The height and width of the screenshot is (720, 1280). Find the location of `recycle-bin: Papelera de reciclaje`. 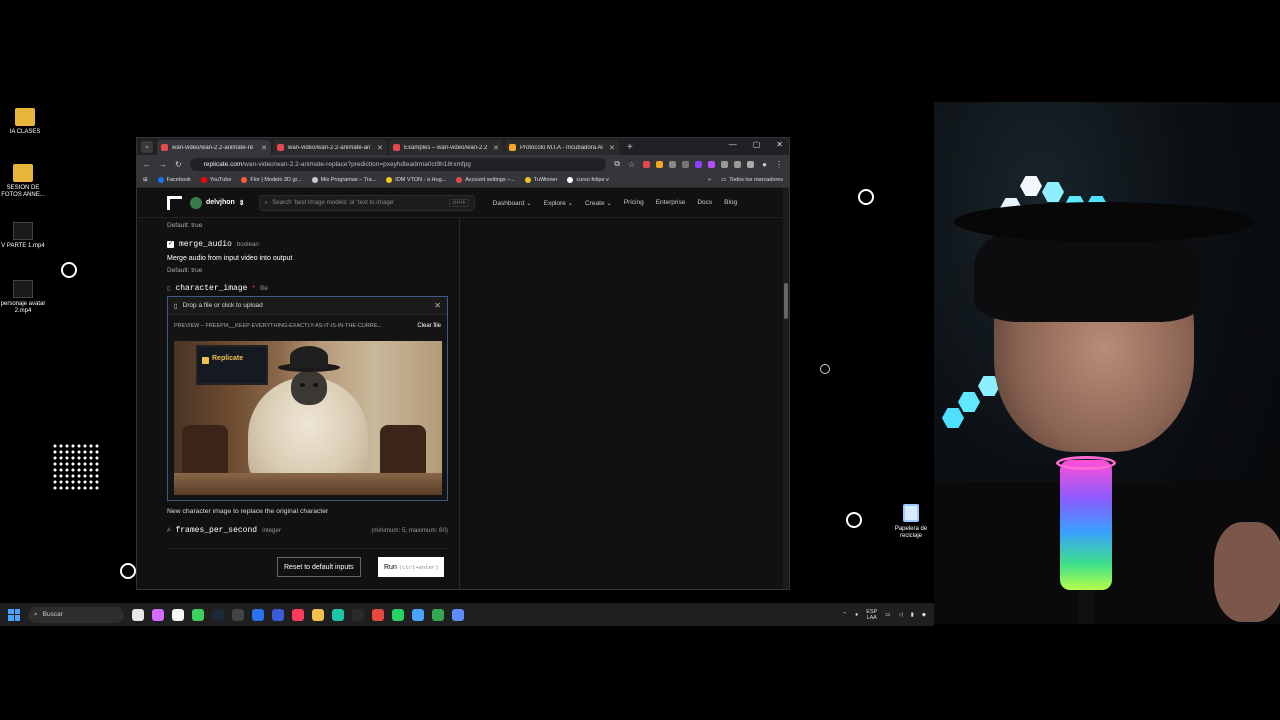

recycle-bin: Papelera de reciclaje is located at coordinates (911, 522).